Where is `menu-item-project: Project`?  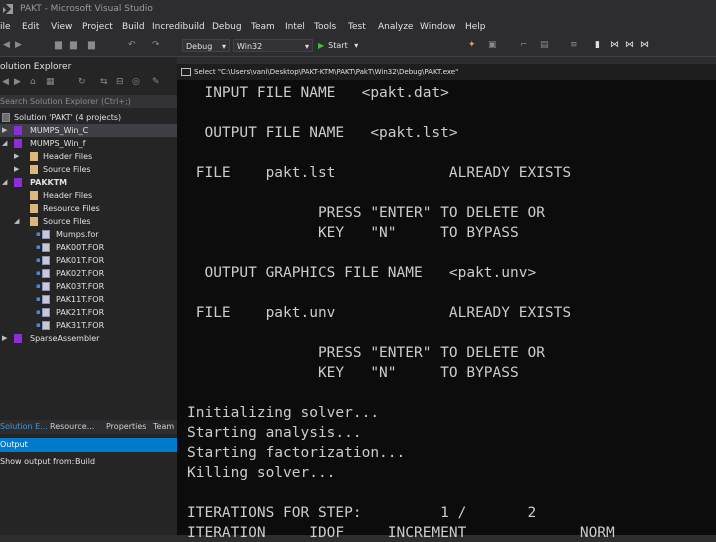
menu-item-project: Project is located at coordinates (97, 27).